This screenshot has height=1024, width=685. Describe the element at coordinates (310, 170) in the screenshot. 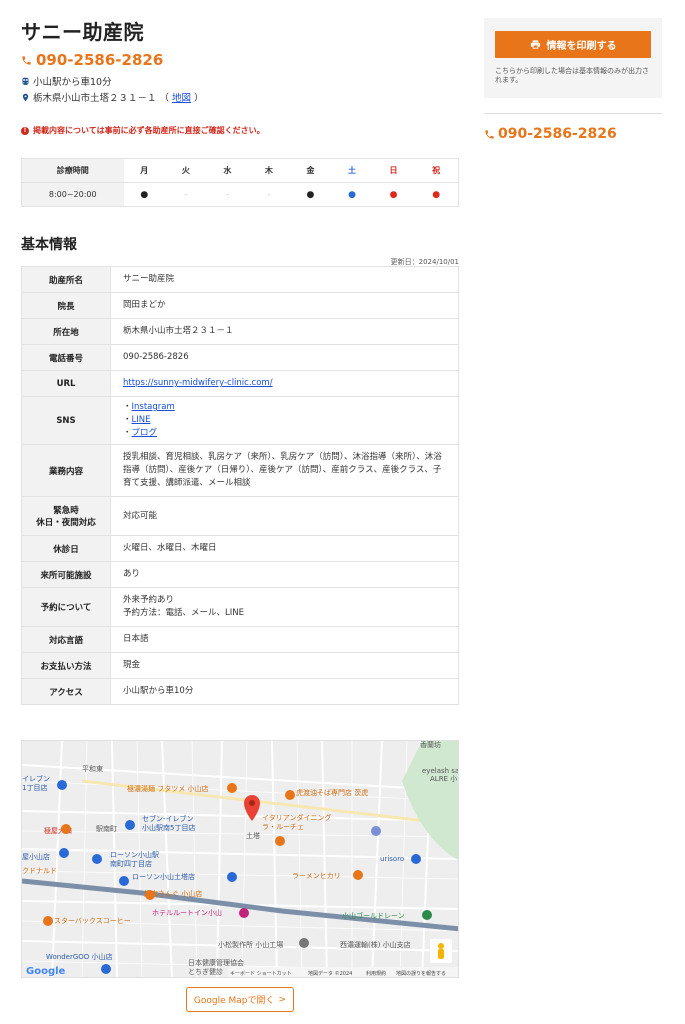

I see `day-fri: 金` at that location.